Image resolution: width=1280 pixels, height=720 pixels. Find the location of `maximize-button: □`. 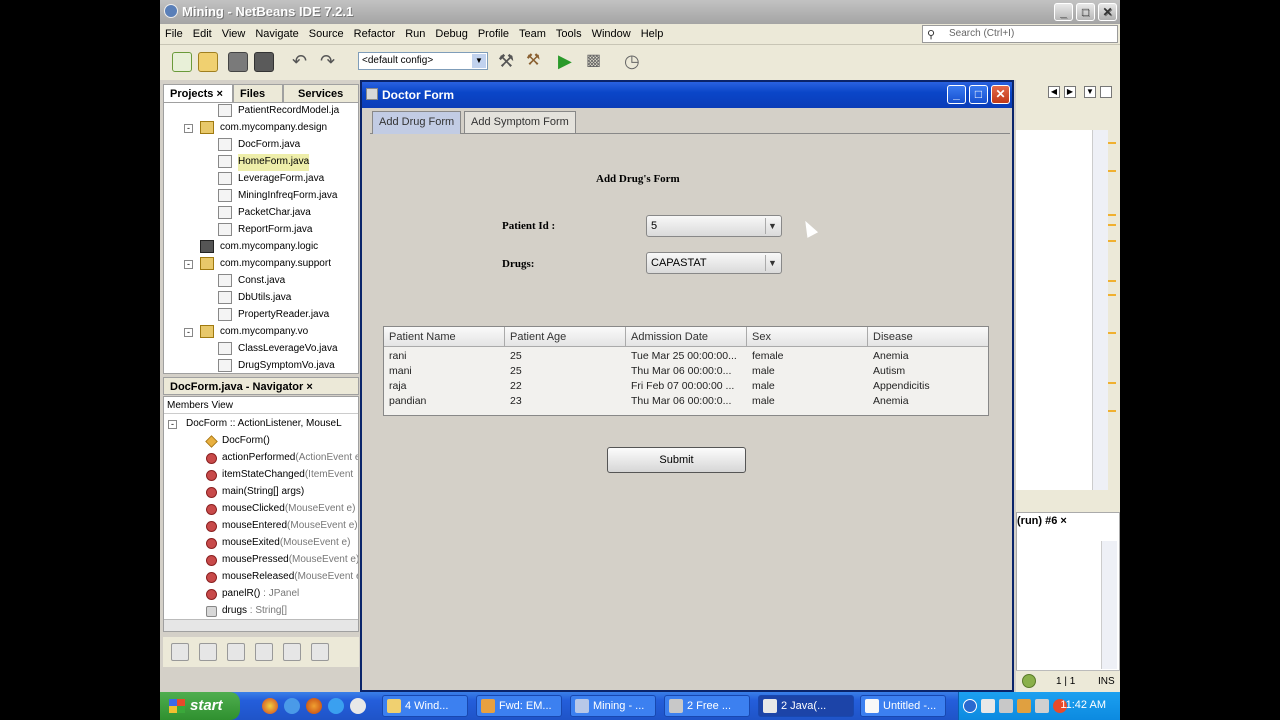

maximize-button: □ is located at coordinates (1085, 12).